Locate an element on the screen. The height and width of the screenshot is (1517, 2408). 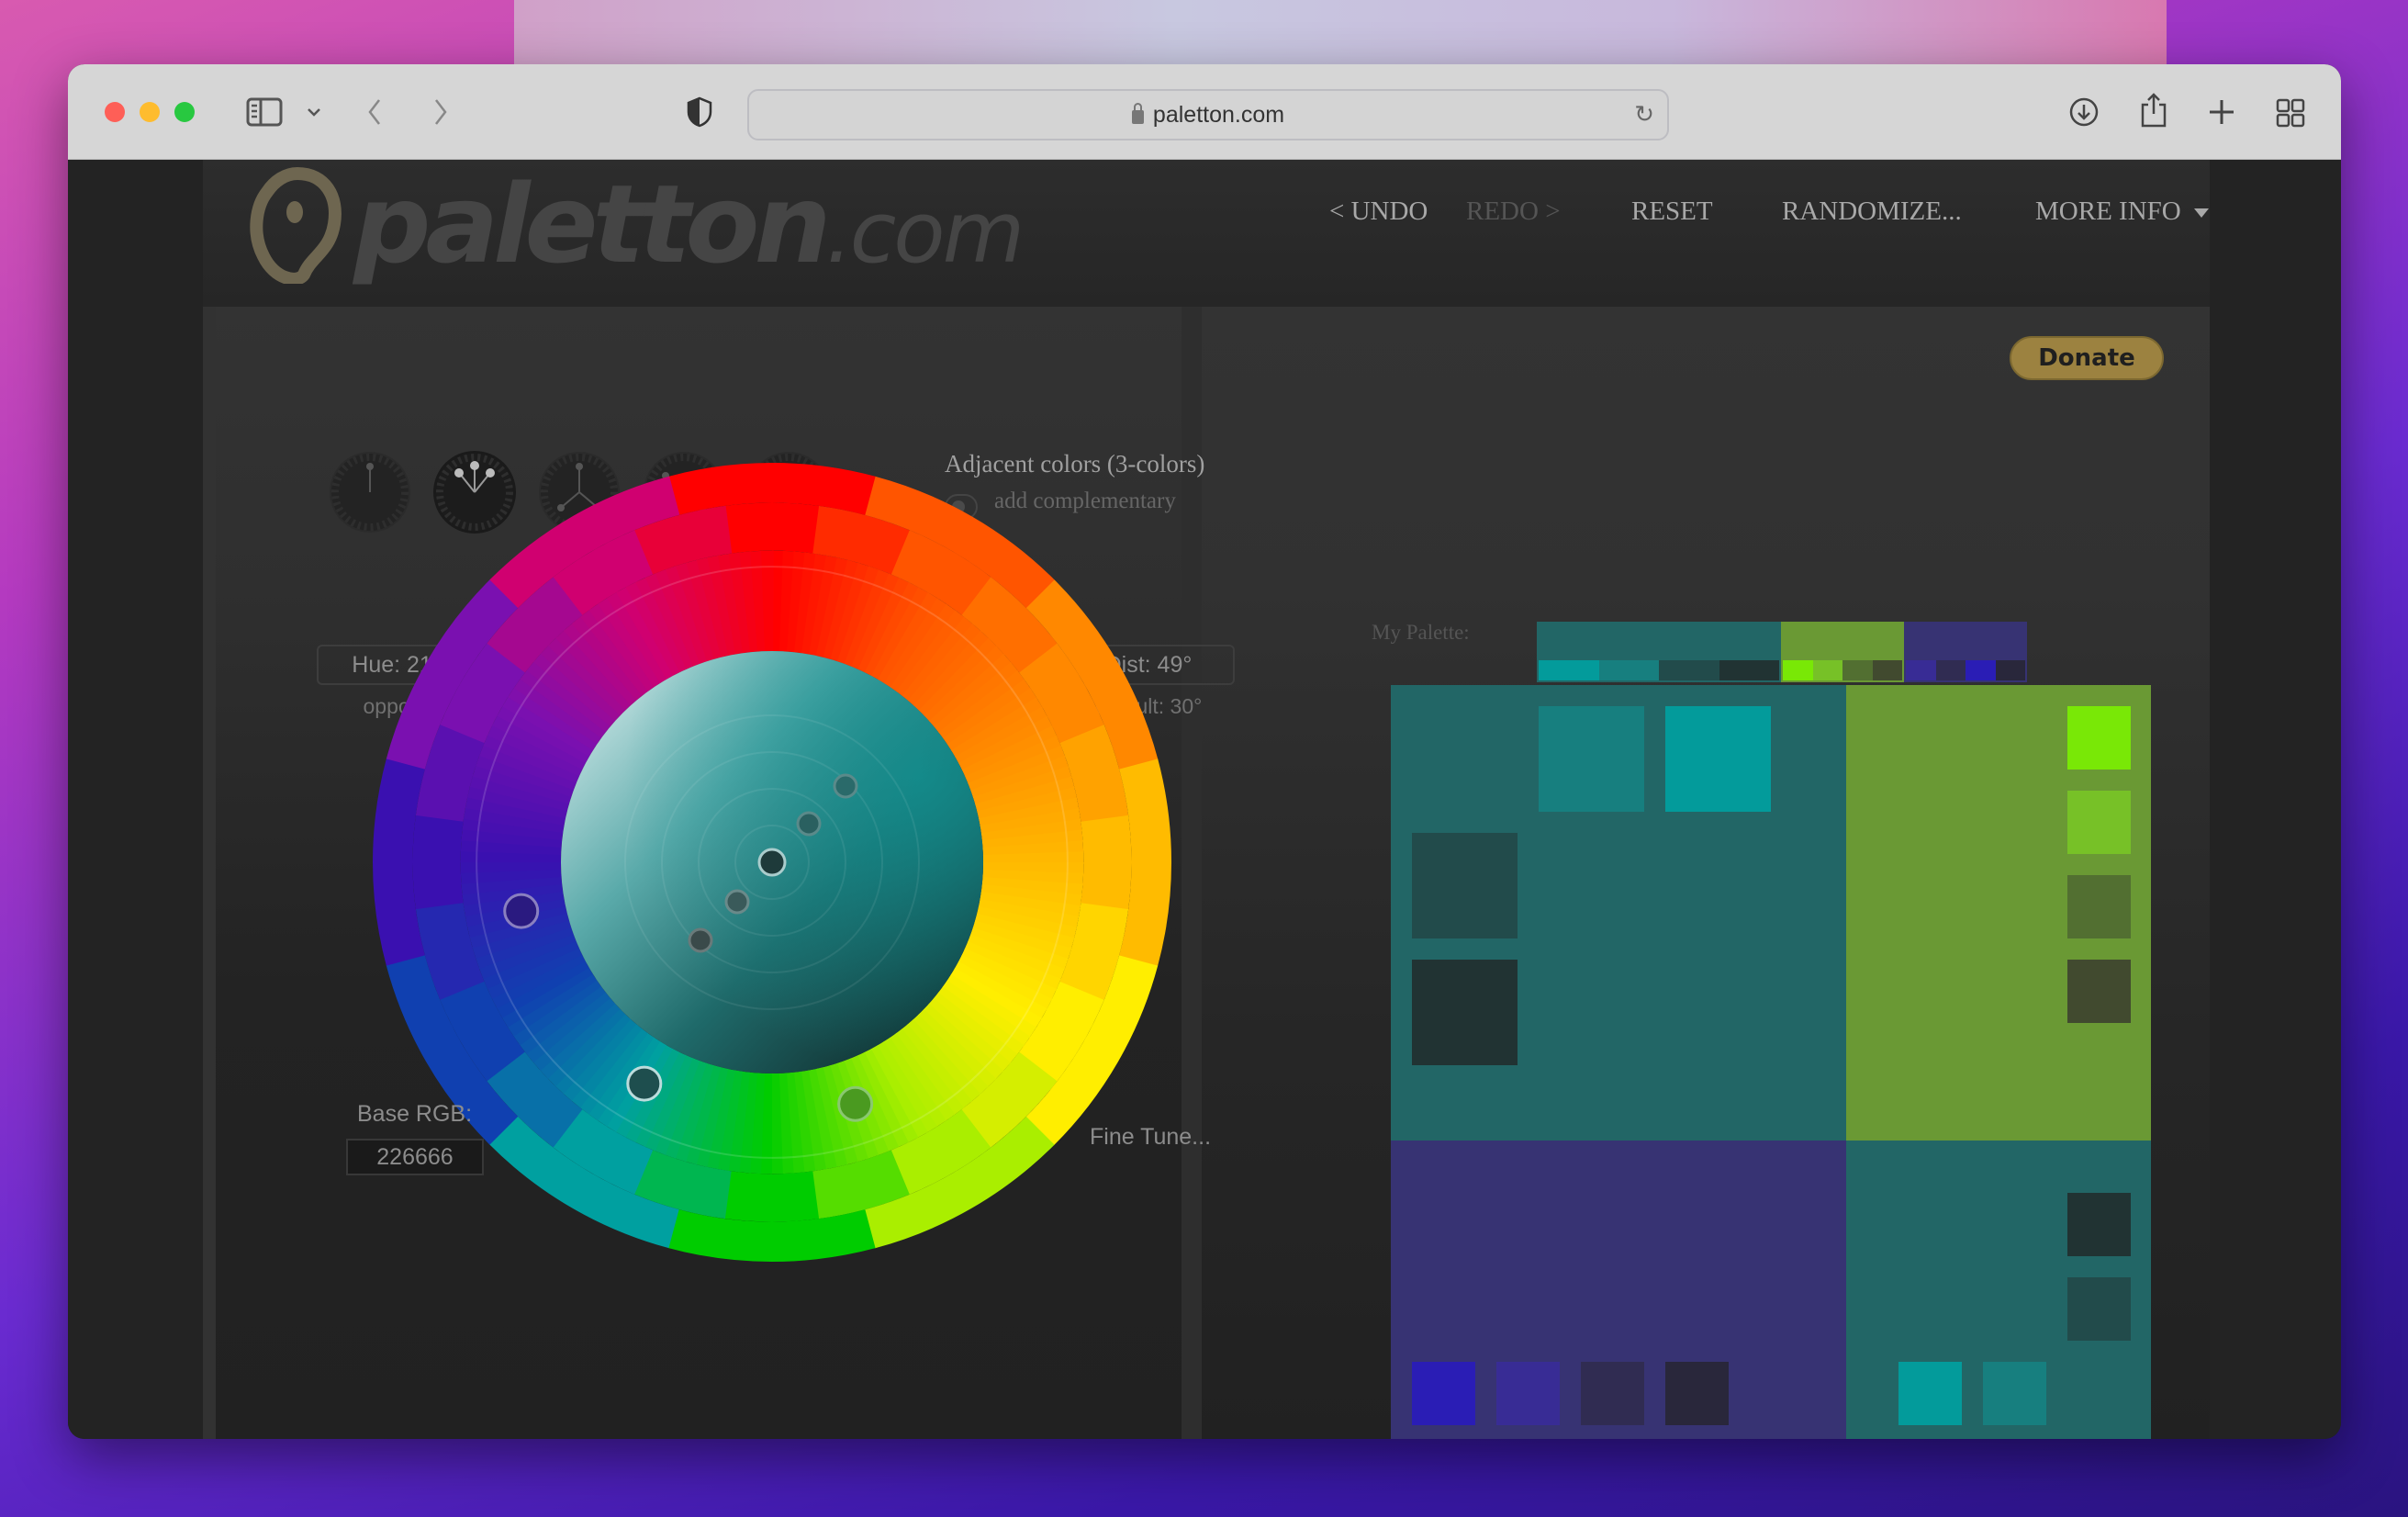
caret-down-icon is located at coordinates (2201, 213).